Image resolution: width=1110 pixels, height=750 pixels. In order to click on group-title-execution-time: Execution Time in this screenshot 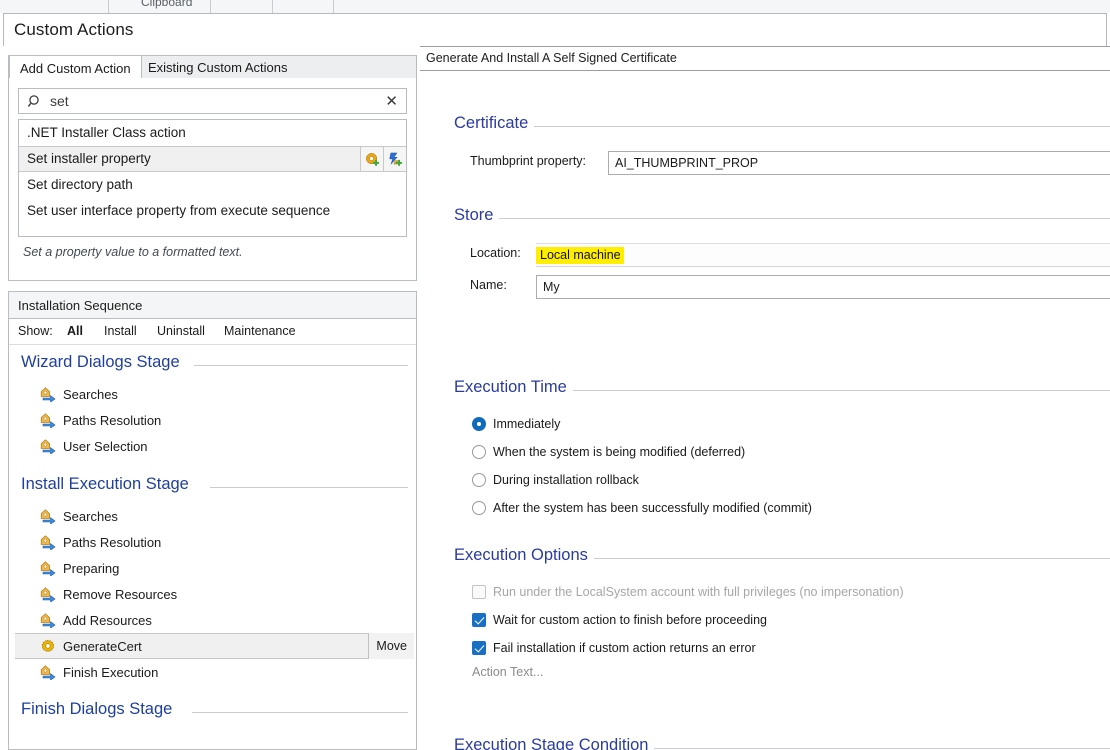, I will do `click(513, 387)`.